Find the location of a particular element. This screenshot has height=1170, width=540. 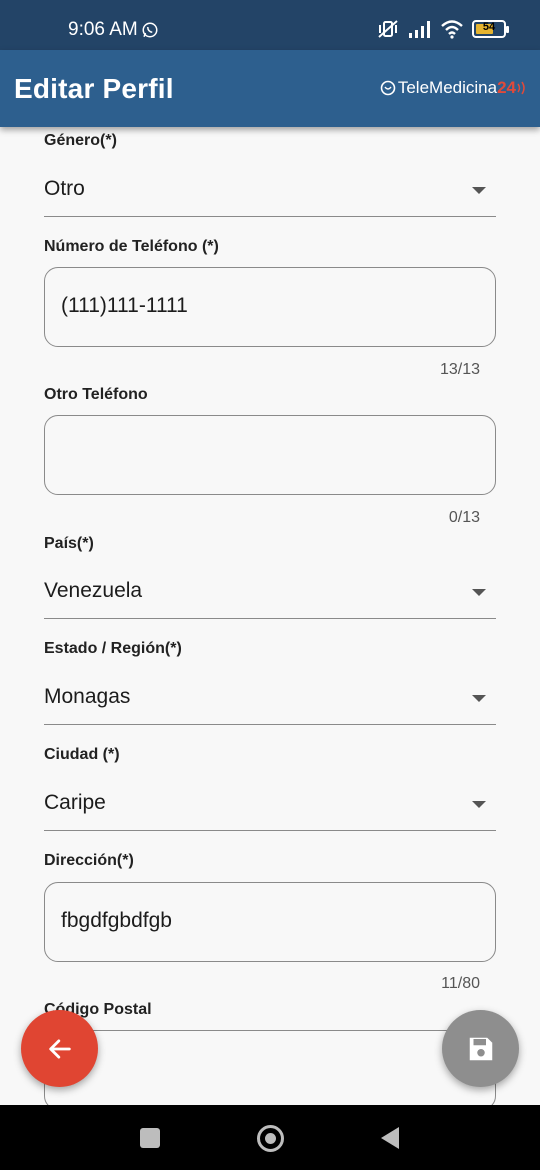

brand-name: TeleMedicina is located at coordinates (447, 87).